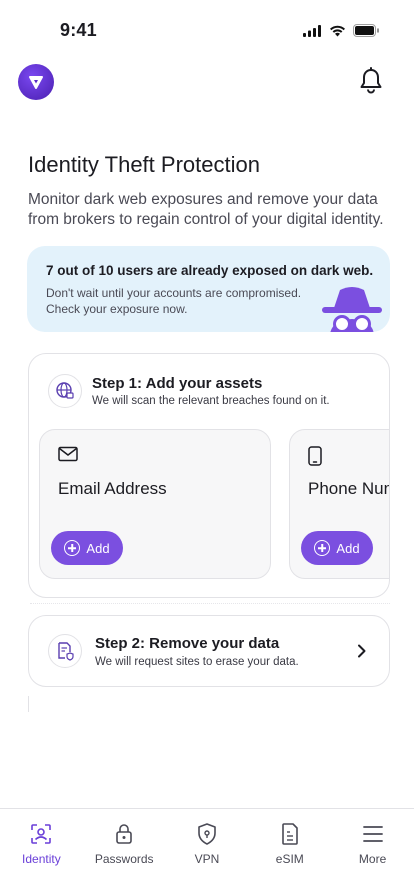 This screenshot has width=414, height=870. What do you see at coordinates (337, 30) in the screenshot?
I see `wifi-icon` at bounding box center [337, 30].